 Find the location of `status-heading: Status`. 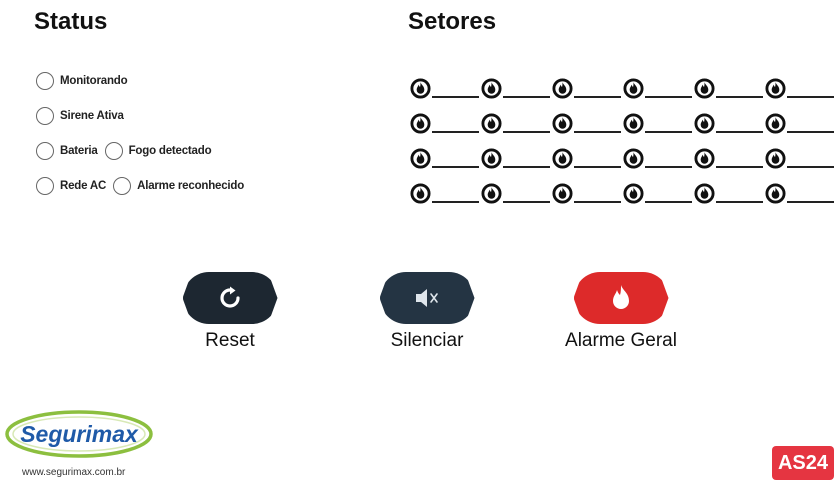

status-heading: Status is located at coordinates (71, 21).